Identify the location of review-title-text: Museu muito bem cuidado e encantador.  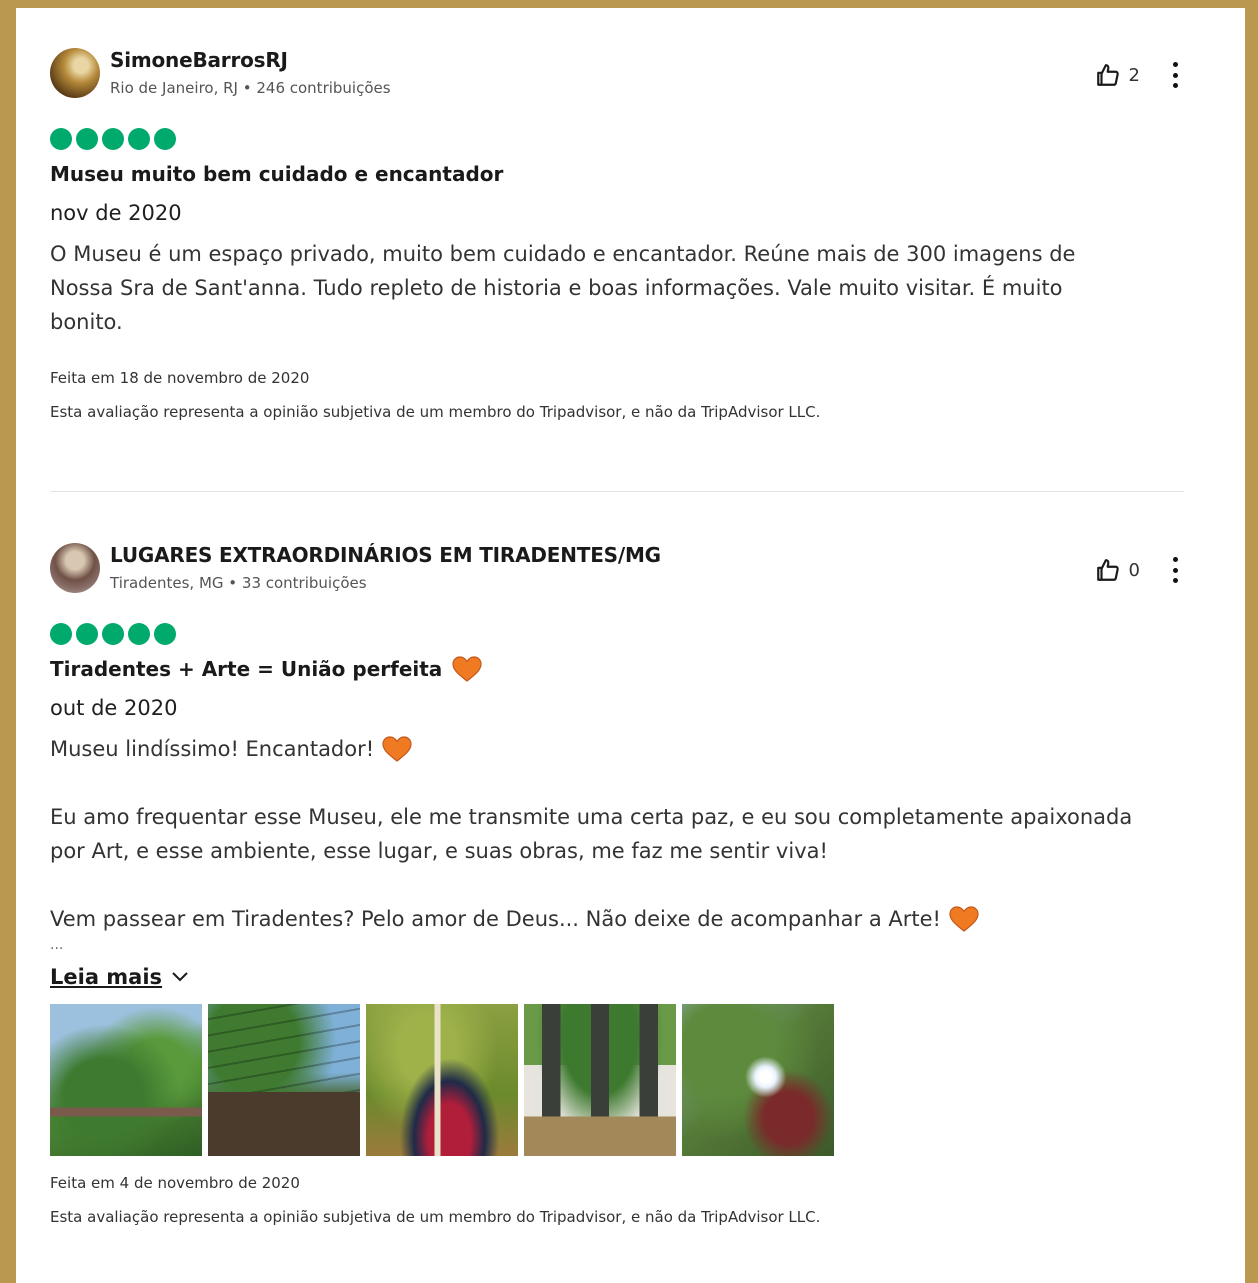
(277, 174).